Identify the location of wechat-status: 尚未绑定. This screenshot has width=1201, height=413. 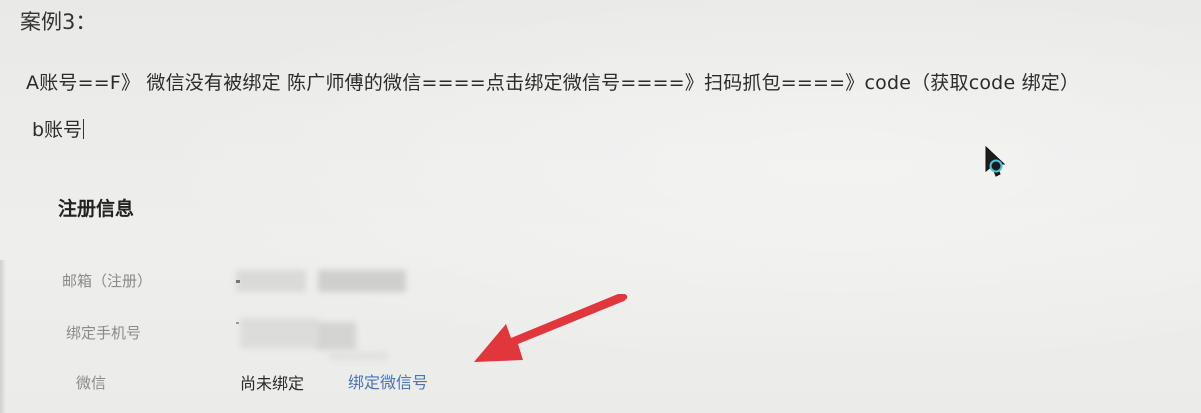
(272, 383).